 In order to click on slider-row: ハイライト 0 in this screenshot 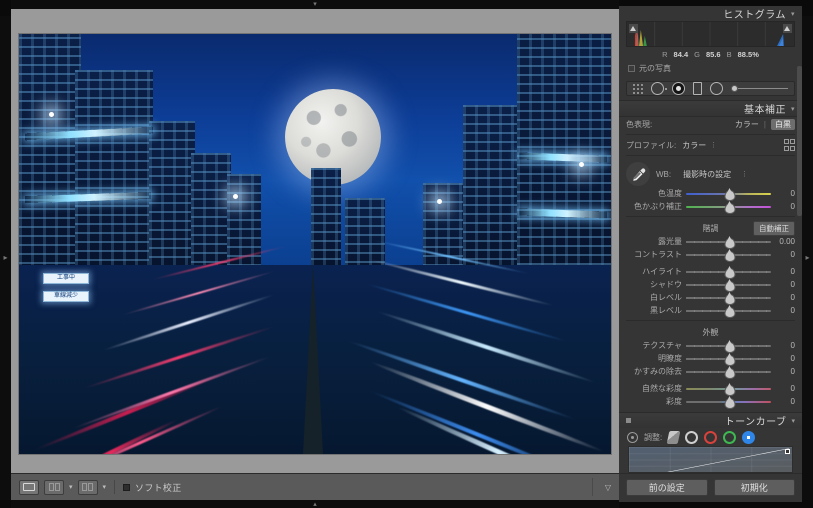, I will do `click(710, 272)`.